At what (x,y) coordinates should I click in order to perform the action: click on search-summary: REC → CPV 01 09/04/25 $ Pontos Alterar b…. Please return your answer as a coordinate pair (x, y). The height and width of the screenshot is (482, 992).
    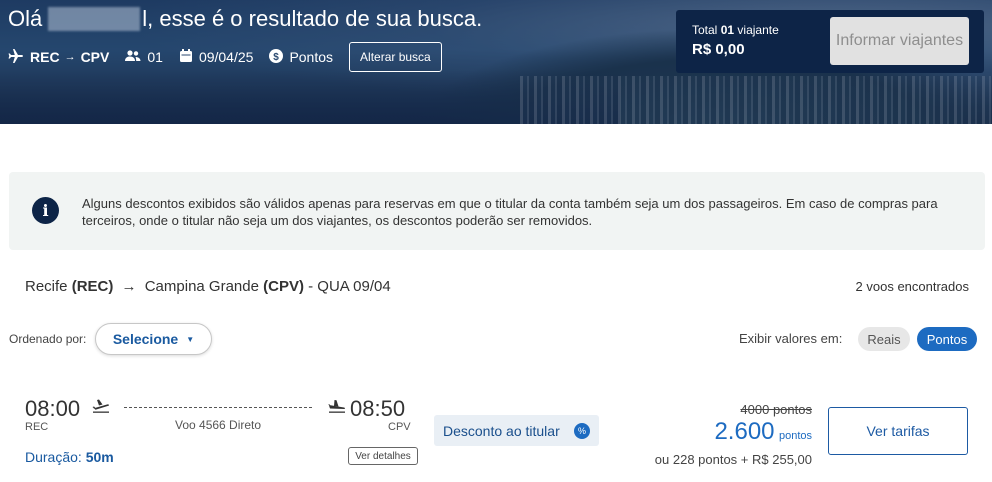
    Looking at the image, I should click on (225, 57).